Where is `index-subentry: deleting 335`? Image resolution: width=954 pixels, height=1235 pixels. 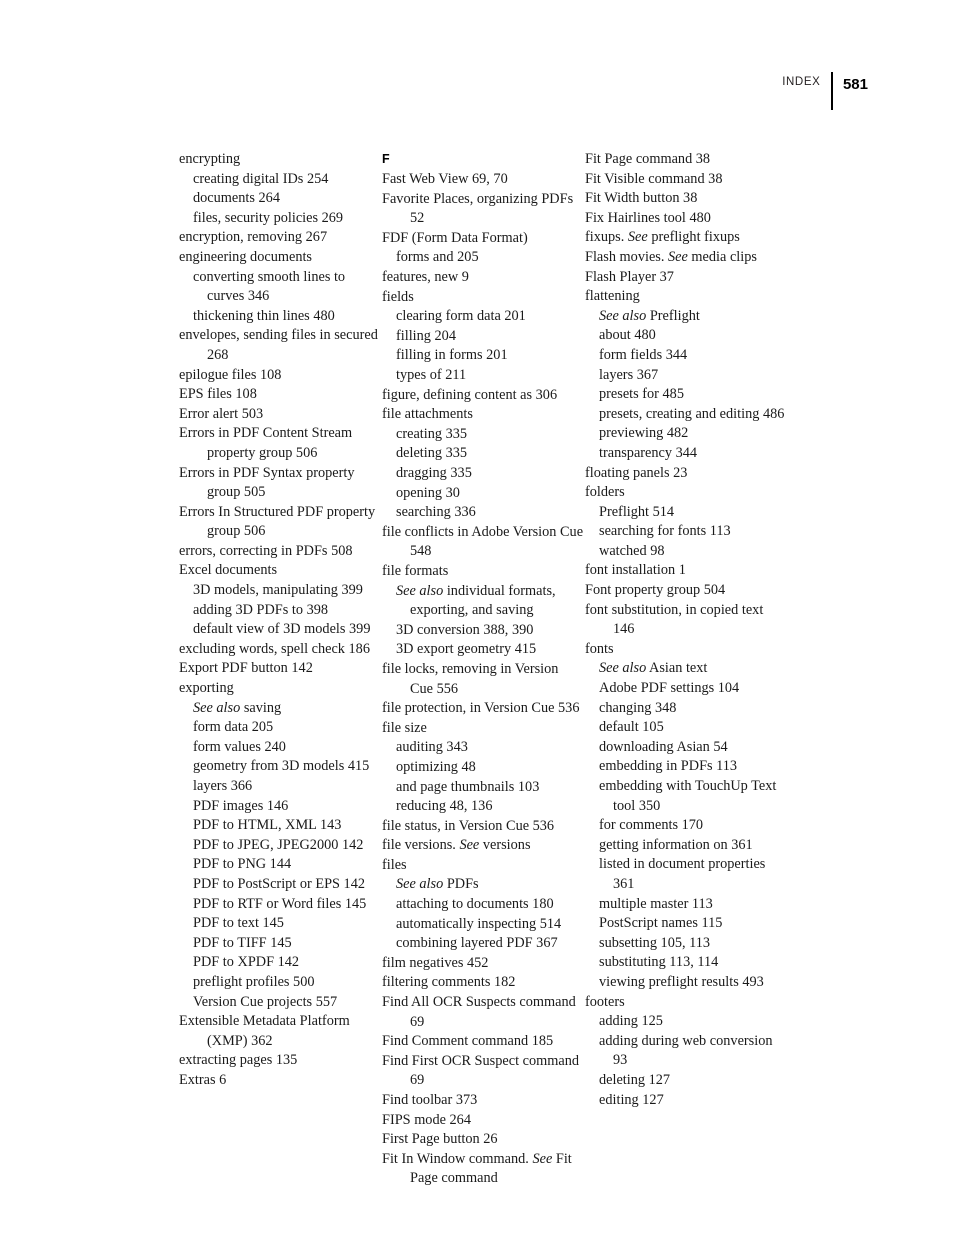
index-subentry: deleting 335 is located at coordinates (432, 453).